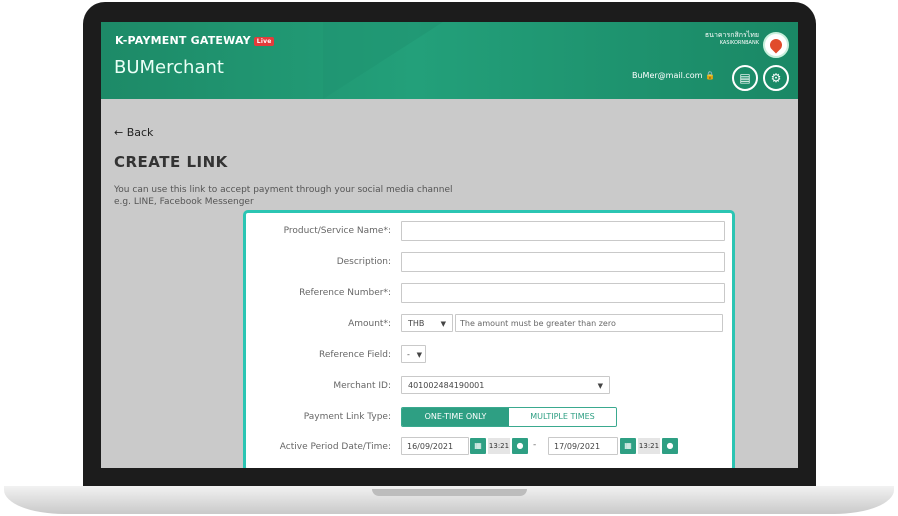 The image size is (898, 516). Describe the element at coordinates (489, 356) in the screenshot. I see `row-reference-field: Reference Field: - ▼` at that location.